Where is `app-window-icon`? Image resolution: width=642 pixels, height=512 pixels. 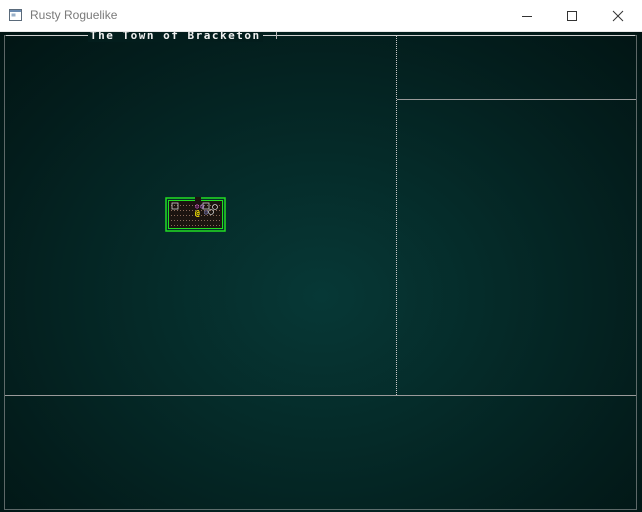
app-window-icon is located at coordinates (15, 15).